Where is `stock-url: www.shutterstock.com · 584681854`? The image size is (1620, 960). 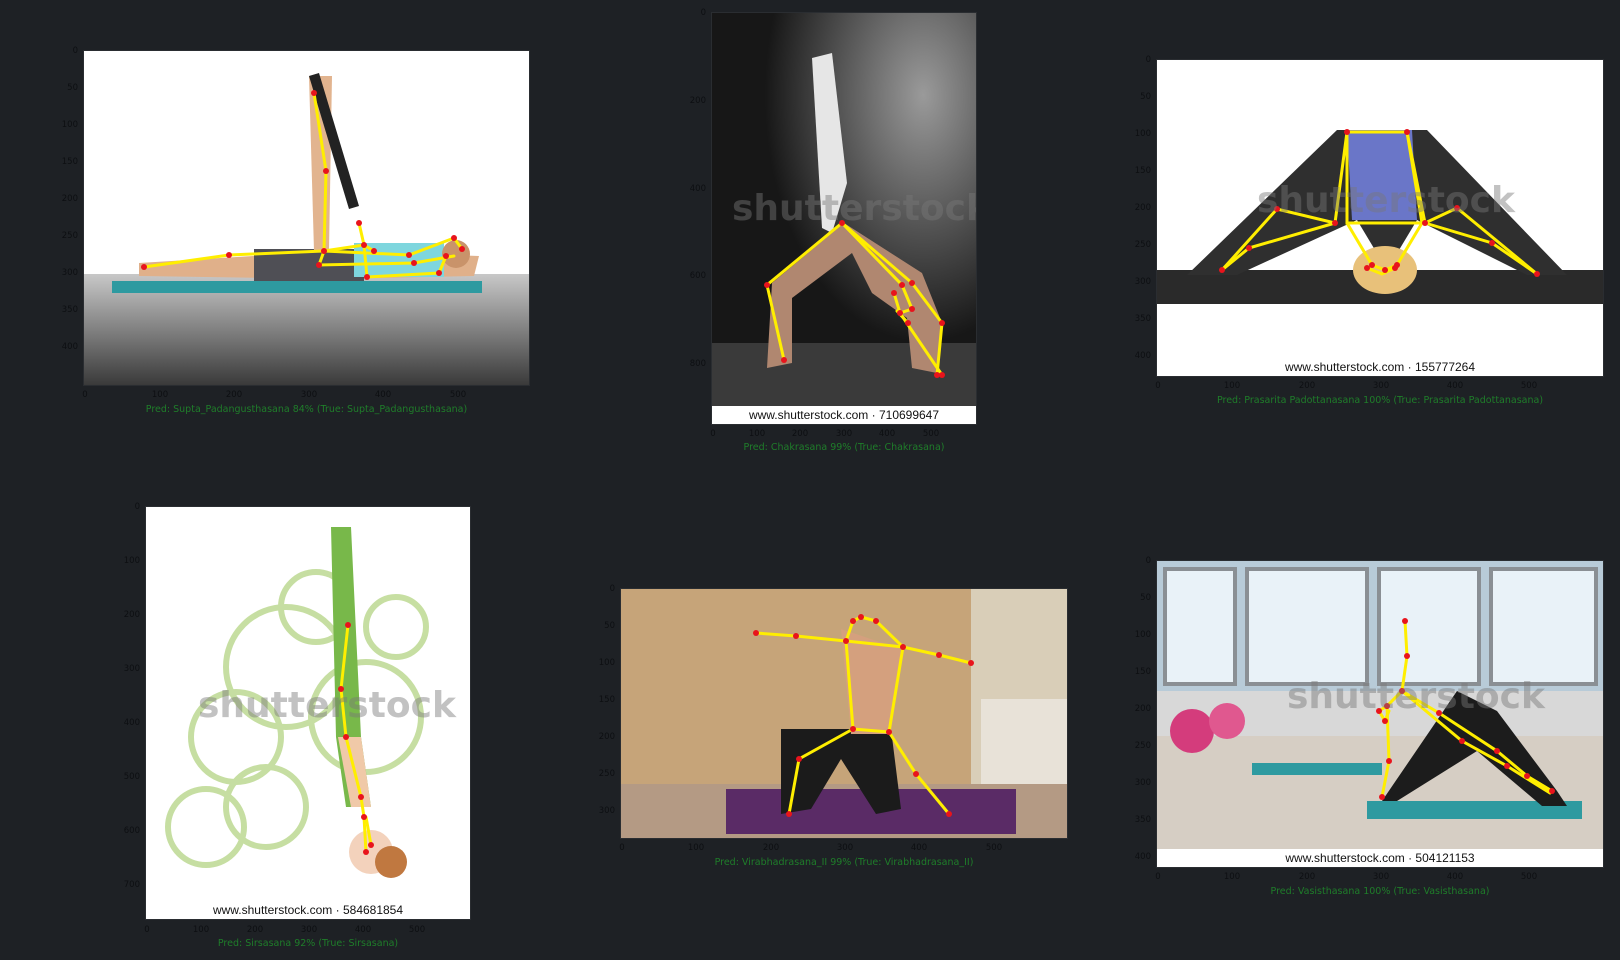
stock-url: www.shutterstock.com · 584681854 is located at coordinates (308, 910).